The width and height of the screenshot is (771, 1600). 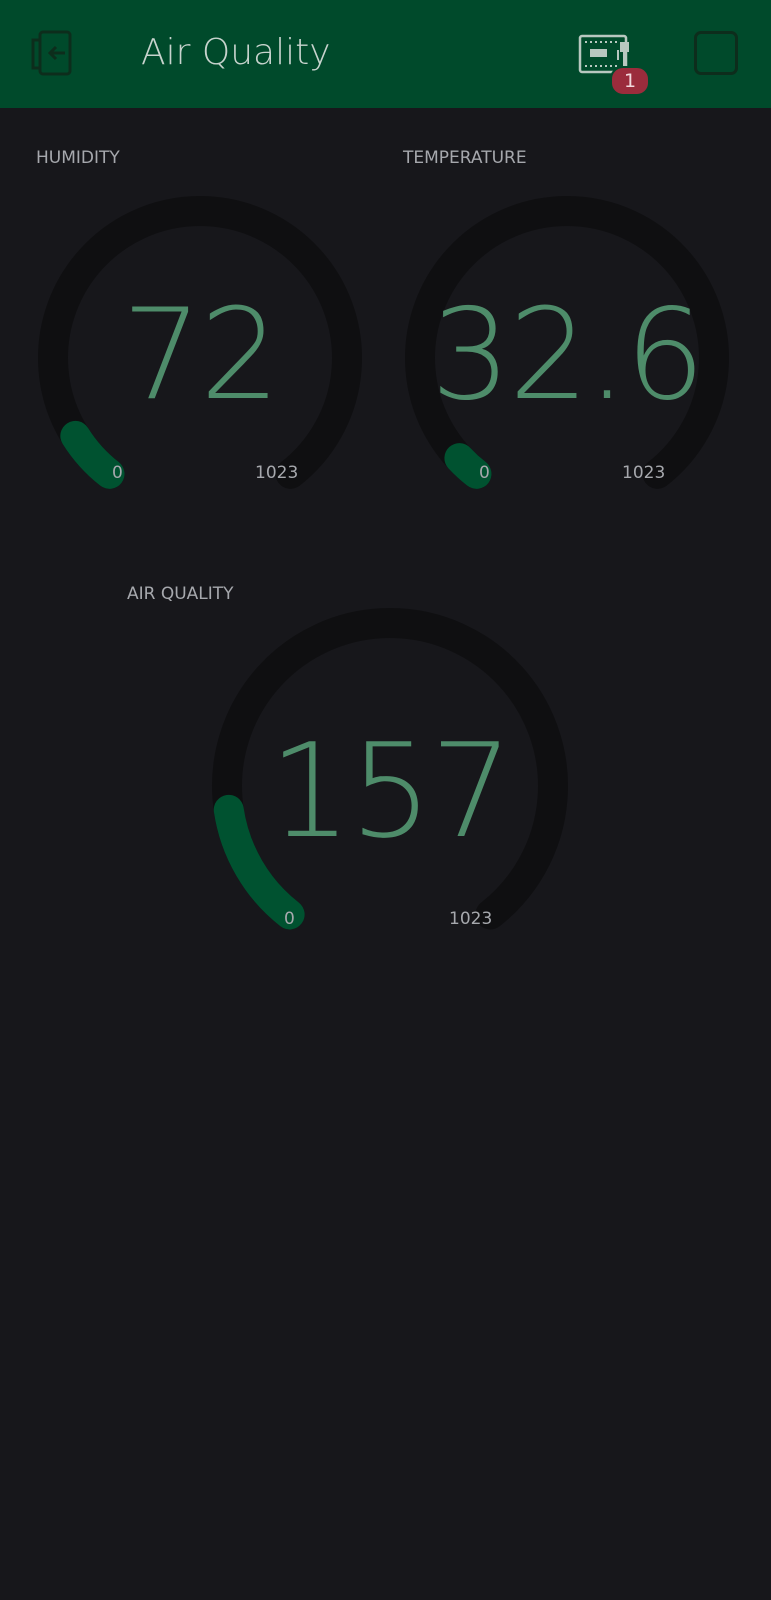 What do you see at coordinates (200, 354) in the screenshot?
I see `gauge-value: 72` at bounding box center [200, 354].